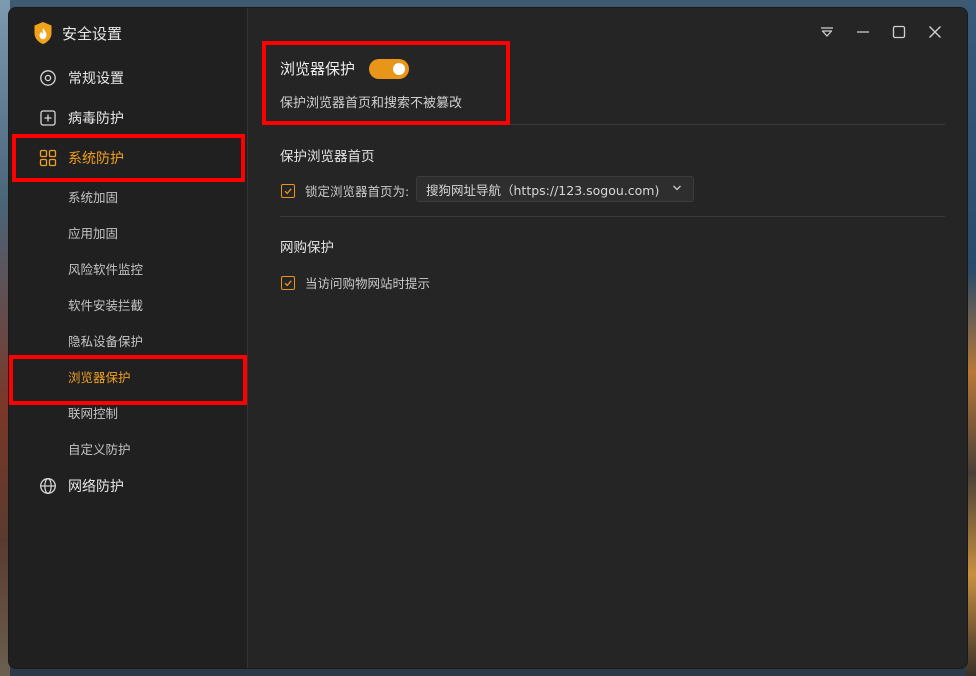  I want to click on app-title: 安全设置, so click(92, 33).